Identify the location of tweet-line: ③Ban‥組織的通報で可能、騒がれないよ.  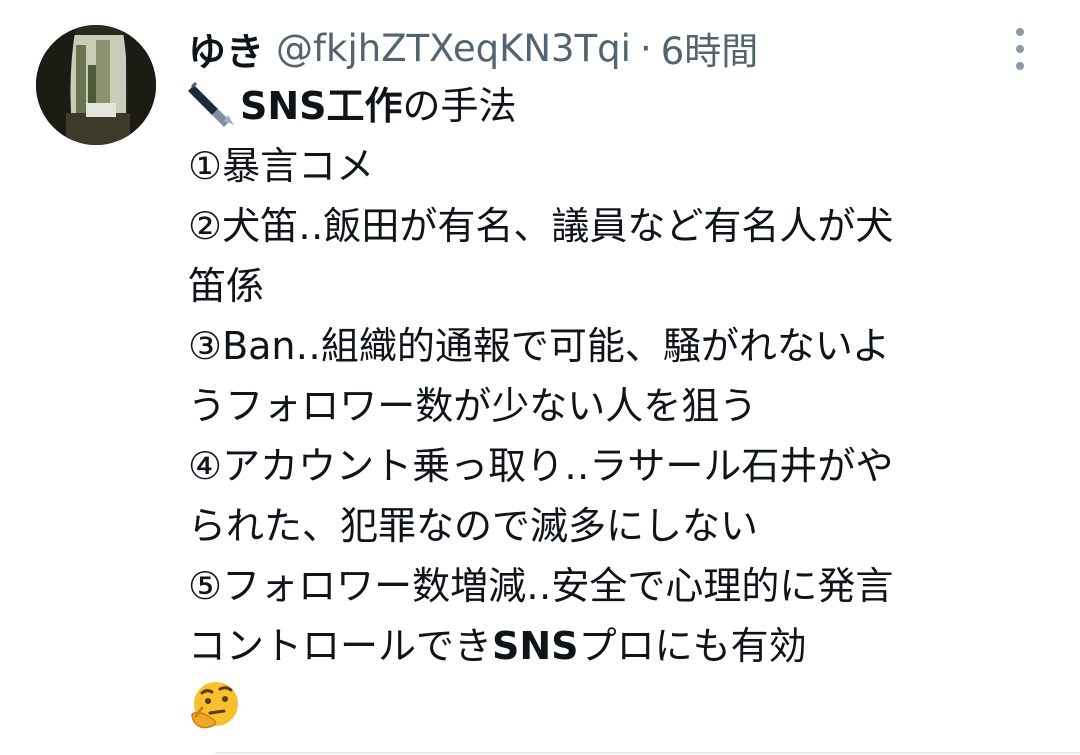
(539, 346).